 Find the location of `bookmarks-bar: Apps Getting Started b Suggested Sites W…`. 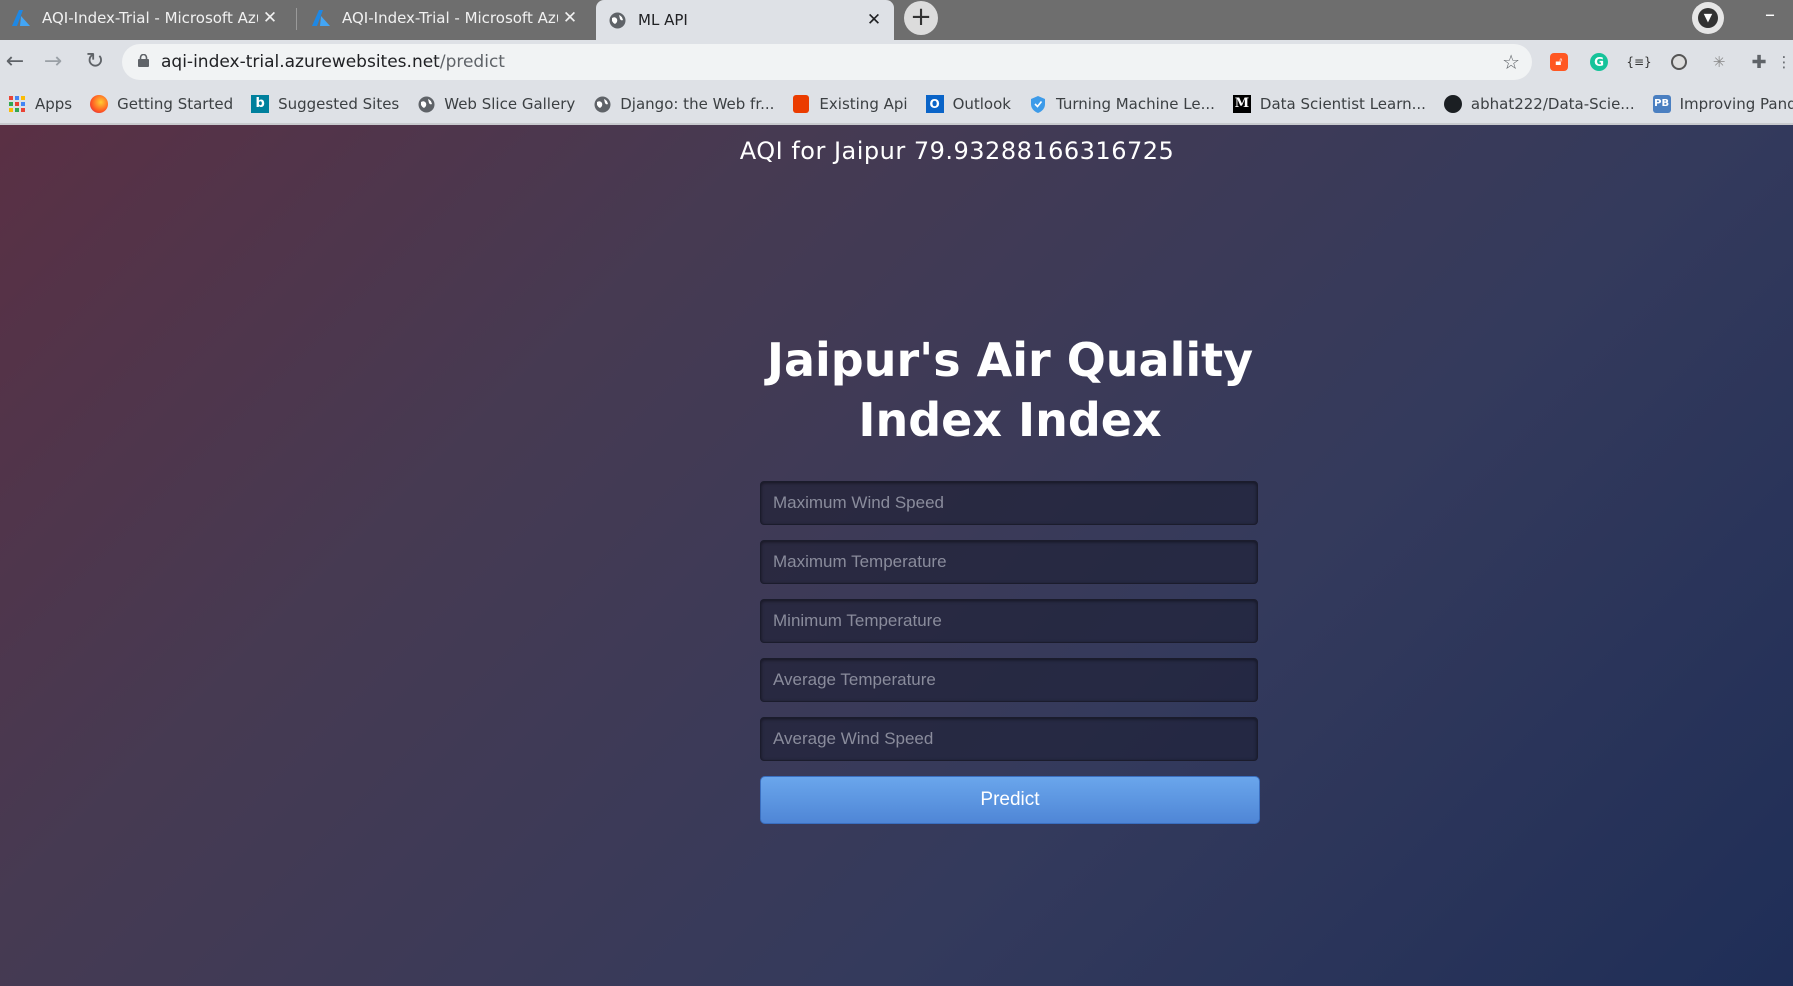

bookmarks-bar: Apps Getting Started b Suggested Sites W… is located at coordinates (896, 104).